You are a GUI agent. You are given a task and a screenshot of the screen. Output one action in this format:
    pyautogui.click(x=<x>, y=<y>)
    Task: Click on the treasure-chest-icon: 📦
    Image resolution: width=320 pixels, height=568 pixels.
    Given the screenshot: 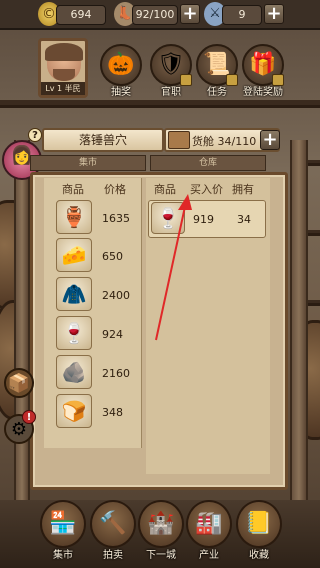 What is the action you would take?
    pyautogui.click(x=19, y=383)
    